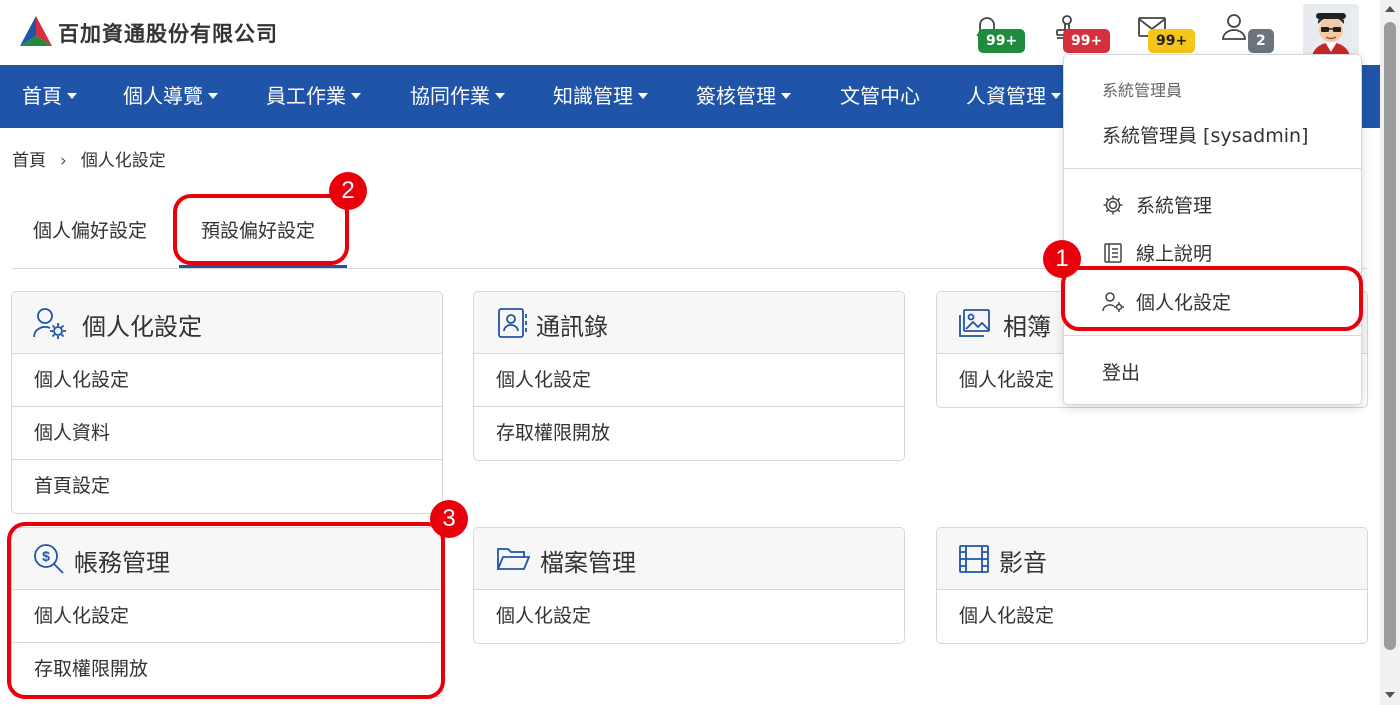 This screenshot has width=1400, height=705. Describe the element at coordinates (1390, 695) in the screenshot. I see `scroll-down-arrow-icon` at that location.